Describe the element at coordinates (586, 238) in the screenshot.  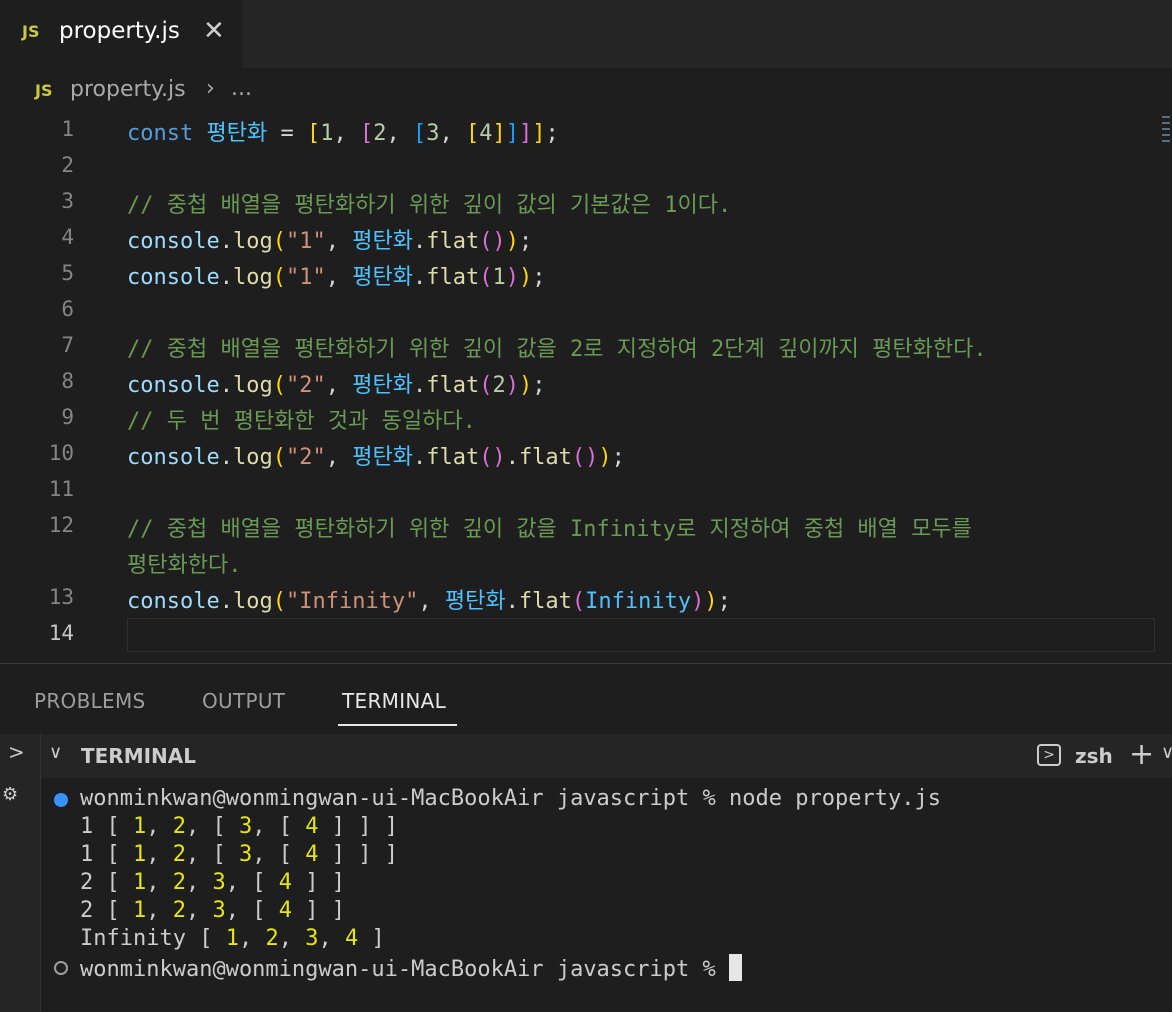
I see `code-line: 4 console.log("1", 평탄화.flat());` at that location.